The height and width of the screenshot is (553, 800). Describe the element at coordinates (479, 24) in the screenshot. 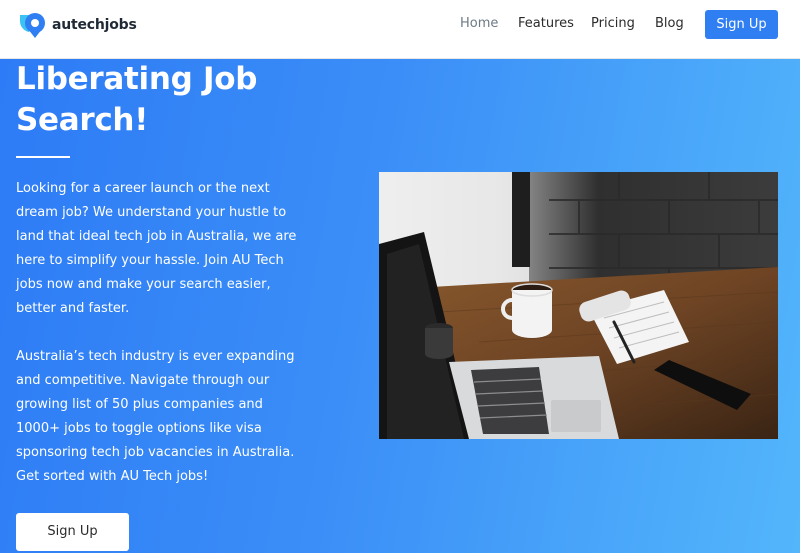

I see `nav-link-home: Home` at that location.